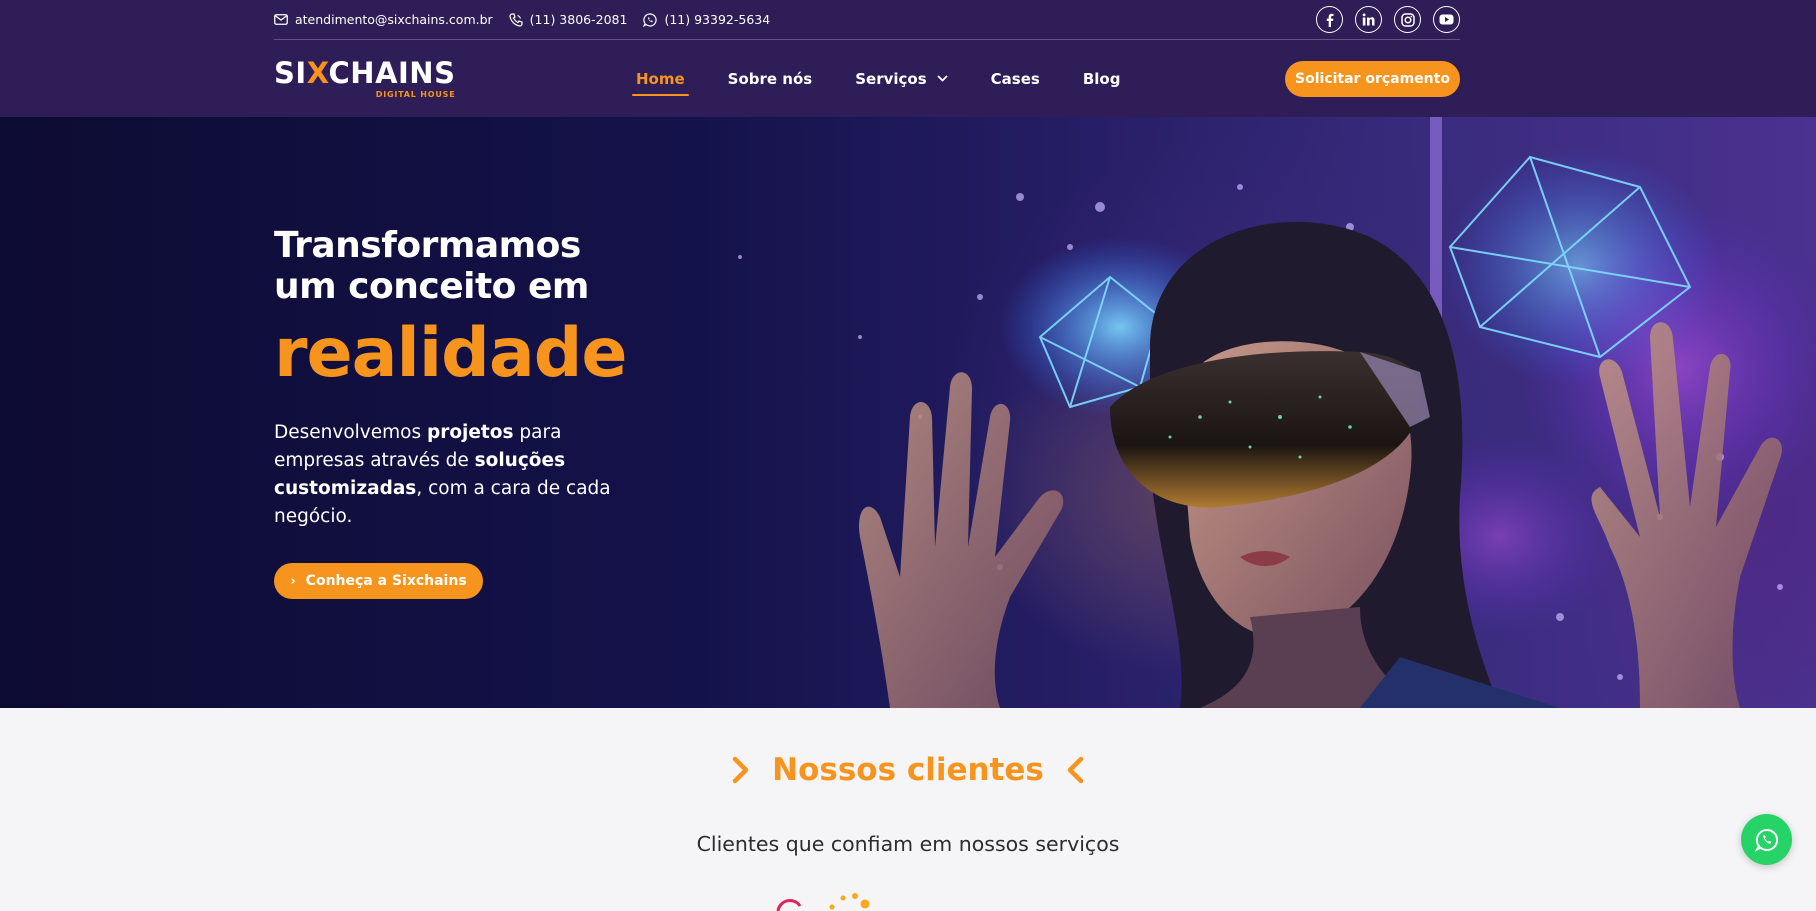 This screenshot has width=1816, height=911. What do you see at coordinates (394, 19) in the screenshot?
I see `contact-email-text: atendimento@sixchains.com.br` at bounding box center [394, 19].